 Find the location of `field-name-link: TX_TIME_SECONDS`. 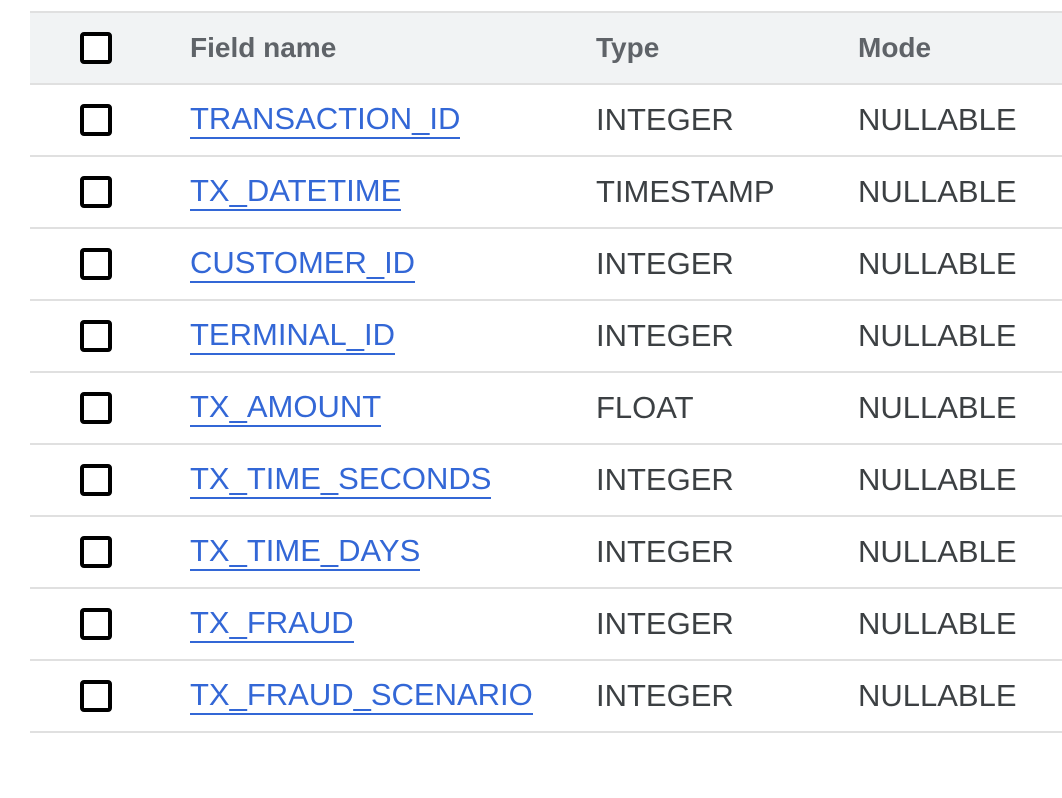

field-name-link: TX_TIME_SECONDS is located at coordinates (341, 480).